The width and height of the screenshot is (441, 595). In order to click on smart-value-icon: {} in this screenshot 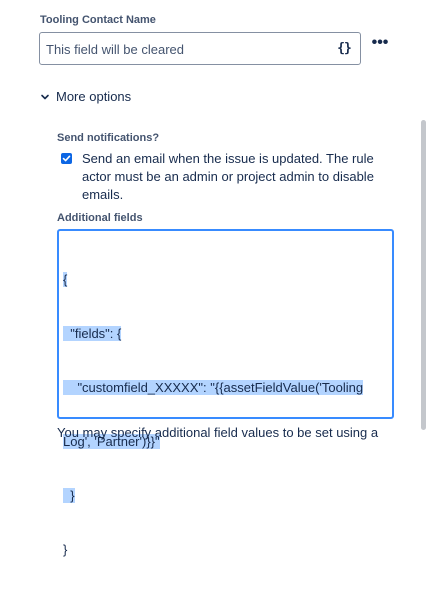, I will do `click(344, 49)`.